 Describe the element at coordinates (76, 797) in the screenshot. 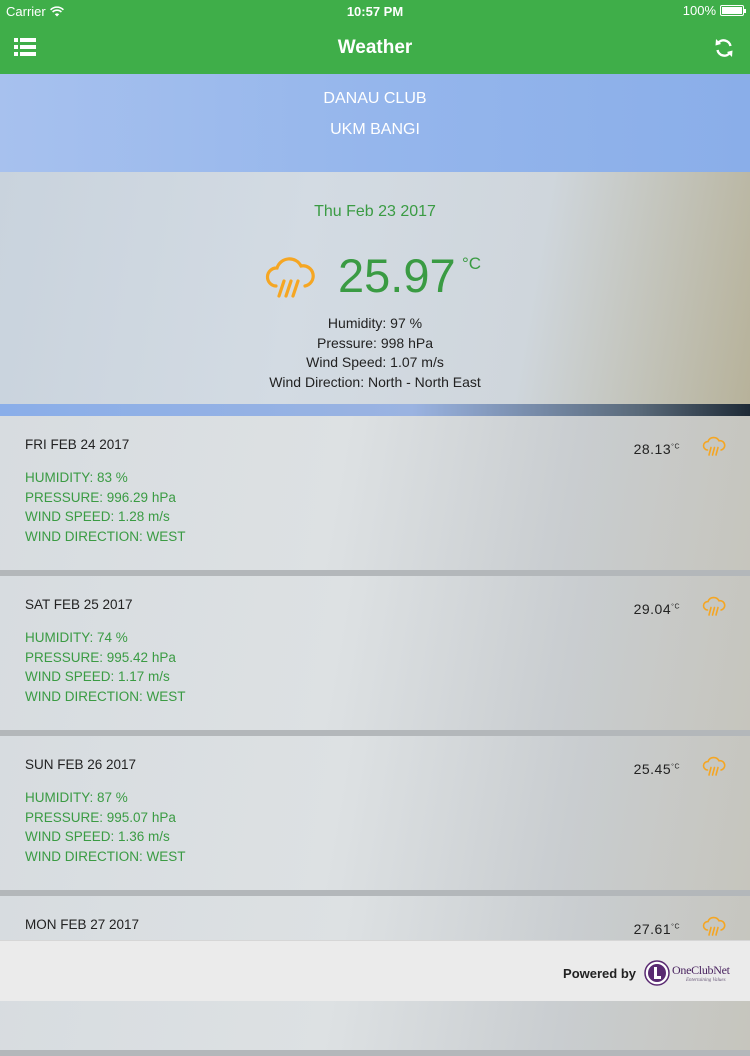

I see `forecast-humidity: HUMIDITY: 87 %` at that location.